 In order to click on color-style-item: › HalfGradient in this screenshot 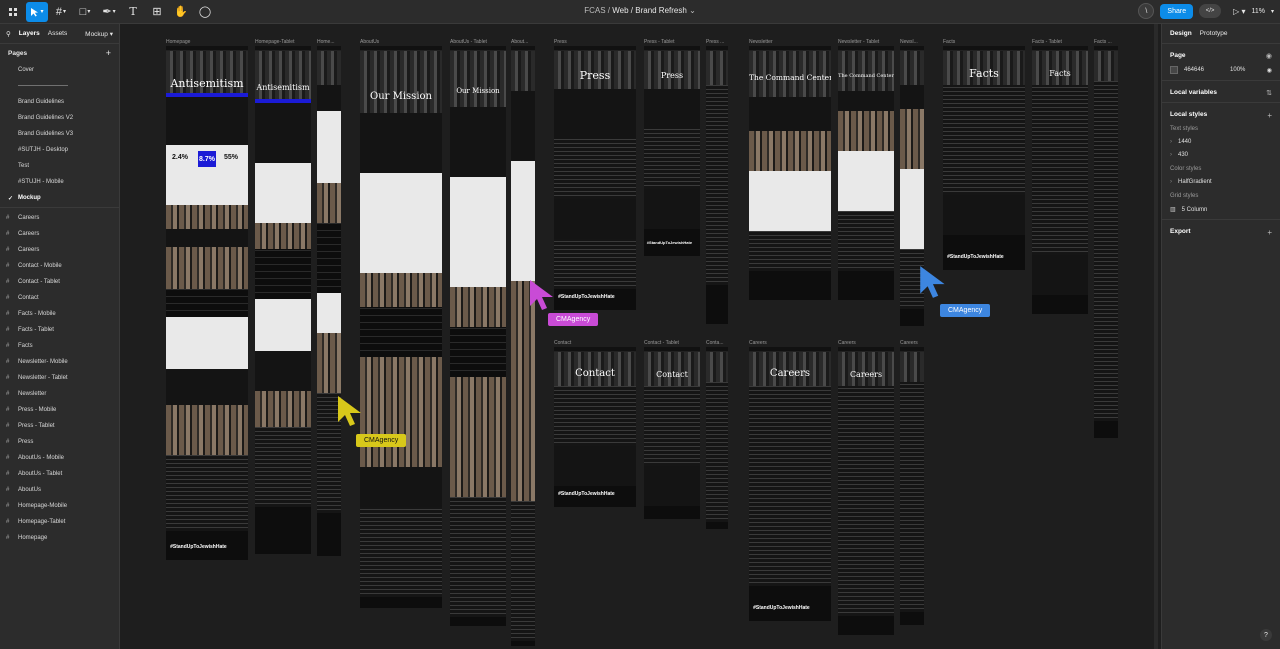, I will do `click(1221, 182)`.